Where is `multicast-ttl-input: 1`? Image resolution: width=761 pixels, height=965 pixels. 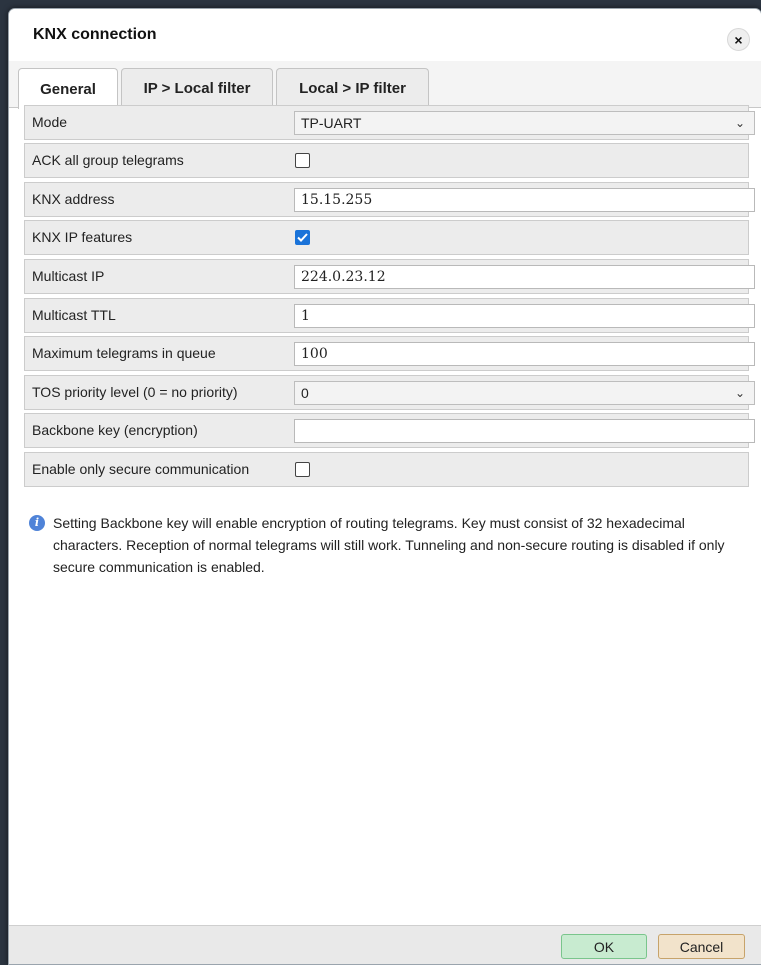
multicast-ttl-input: 1 is located at coordinates (524, 316).